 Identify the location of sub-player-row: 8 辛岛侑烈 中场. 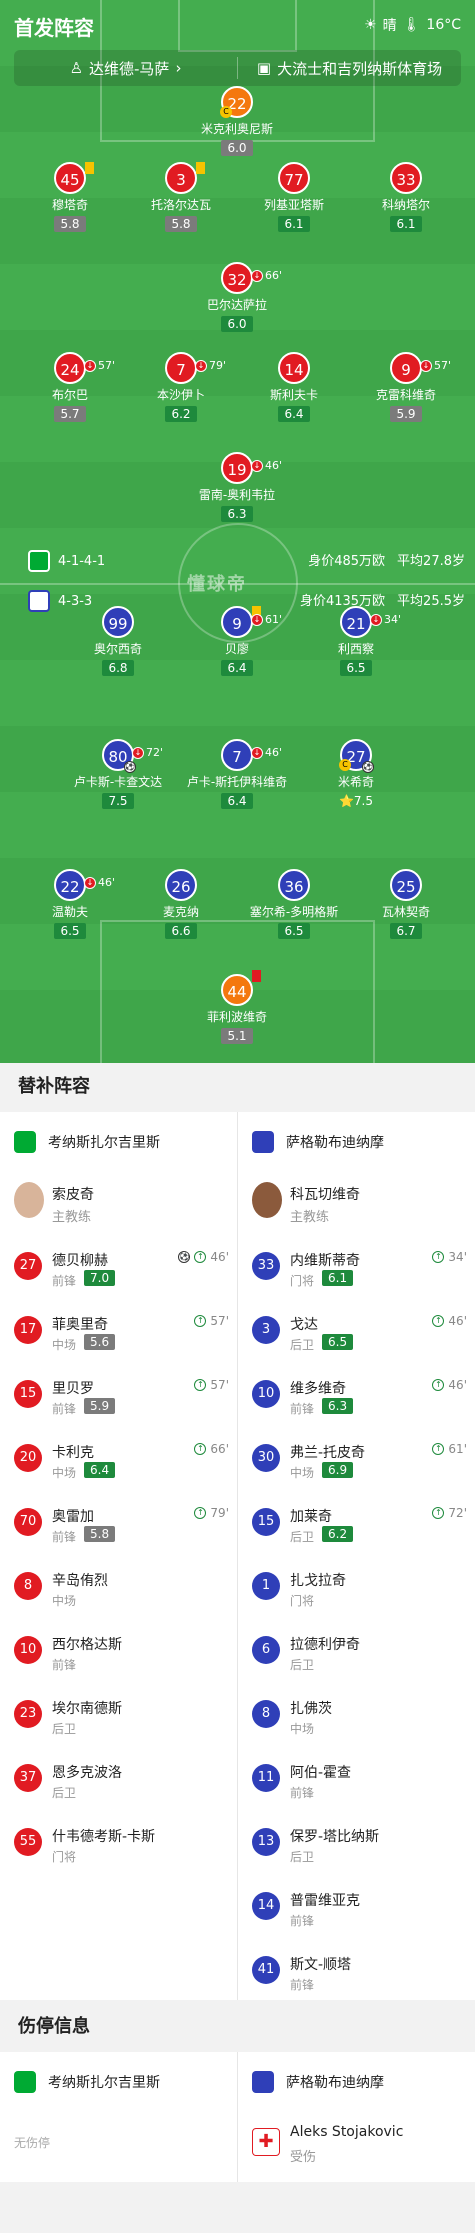
(118, 1588).